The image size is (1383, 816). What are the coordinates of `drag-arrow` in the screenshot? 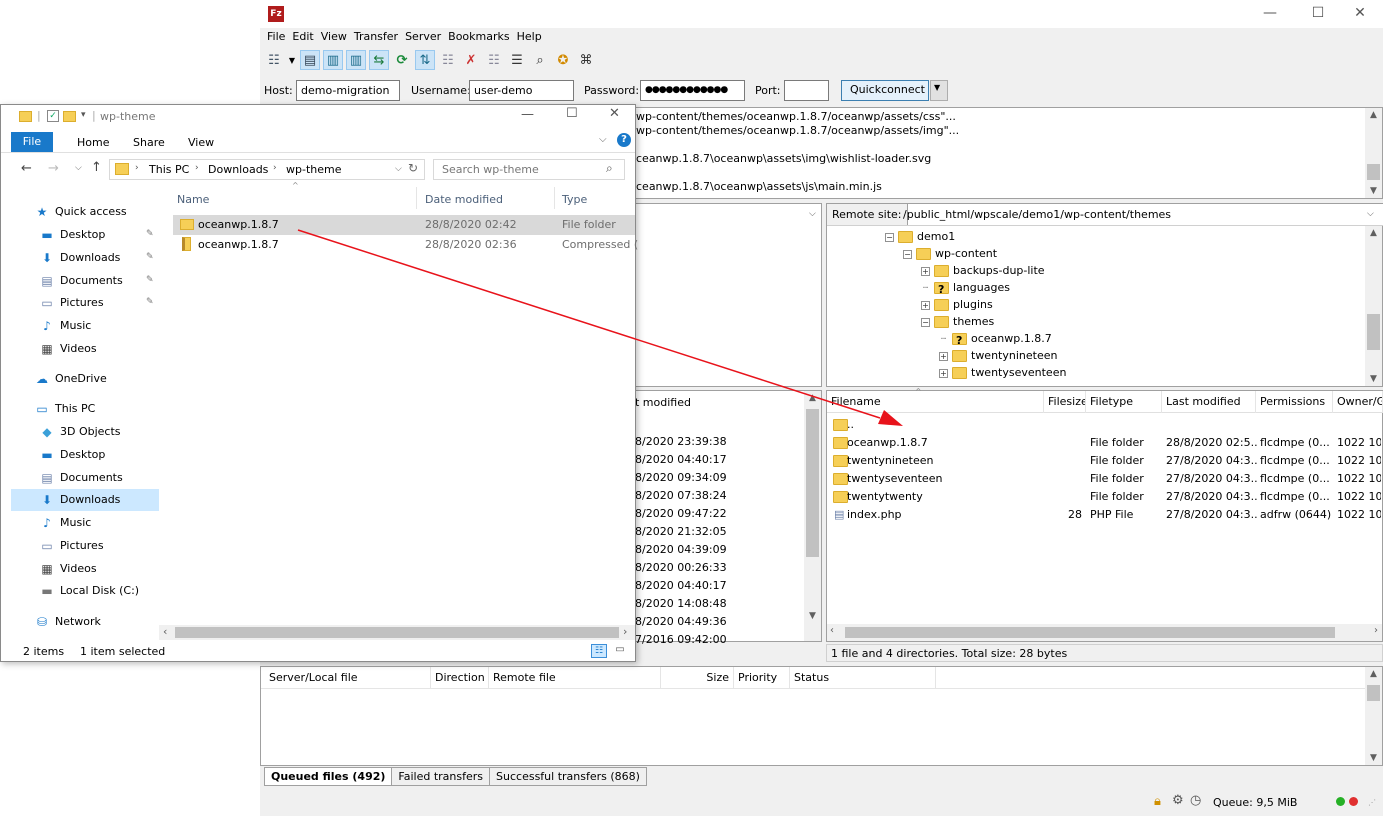 It's located at (600, 327).